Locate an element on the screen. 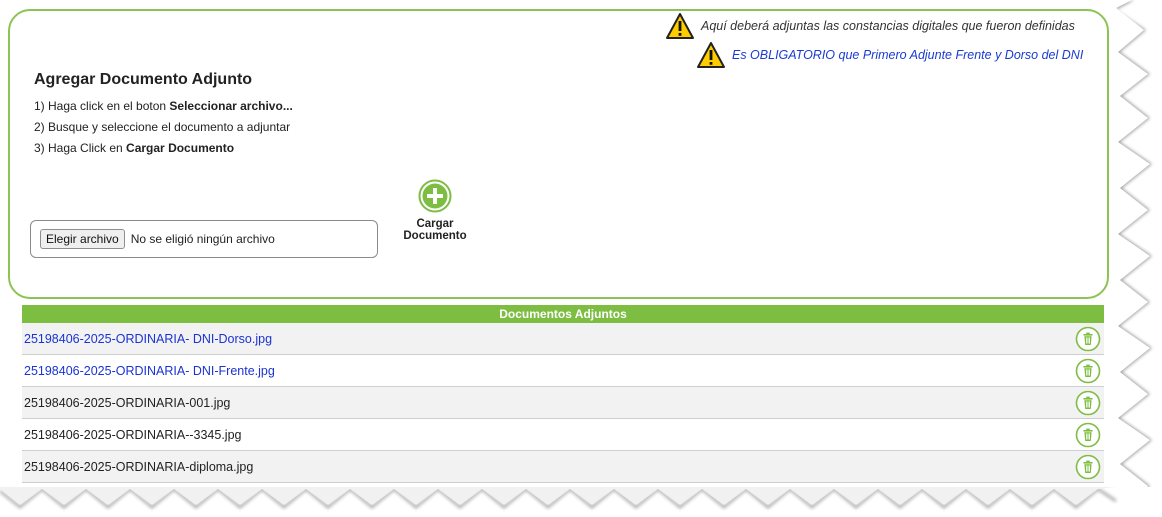 The width and height of the screenshot is (1162, 517). torn-edge-right is located at coordinates (1134, 258).